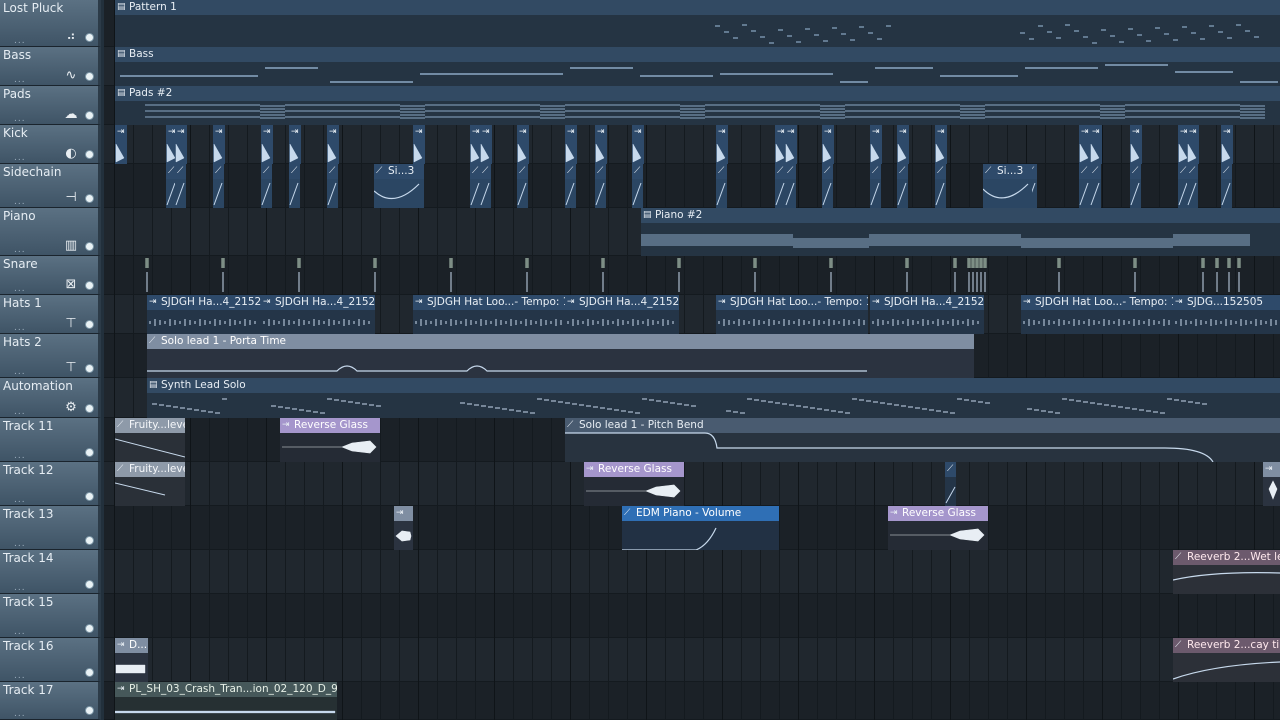 This screenshot has height=720, width=1280. I want to click on clip: ⇥ SJDG...152505, so click(1226, 314).